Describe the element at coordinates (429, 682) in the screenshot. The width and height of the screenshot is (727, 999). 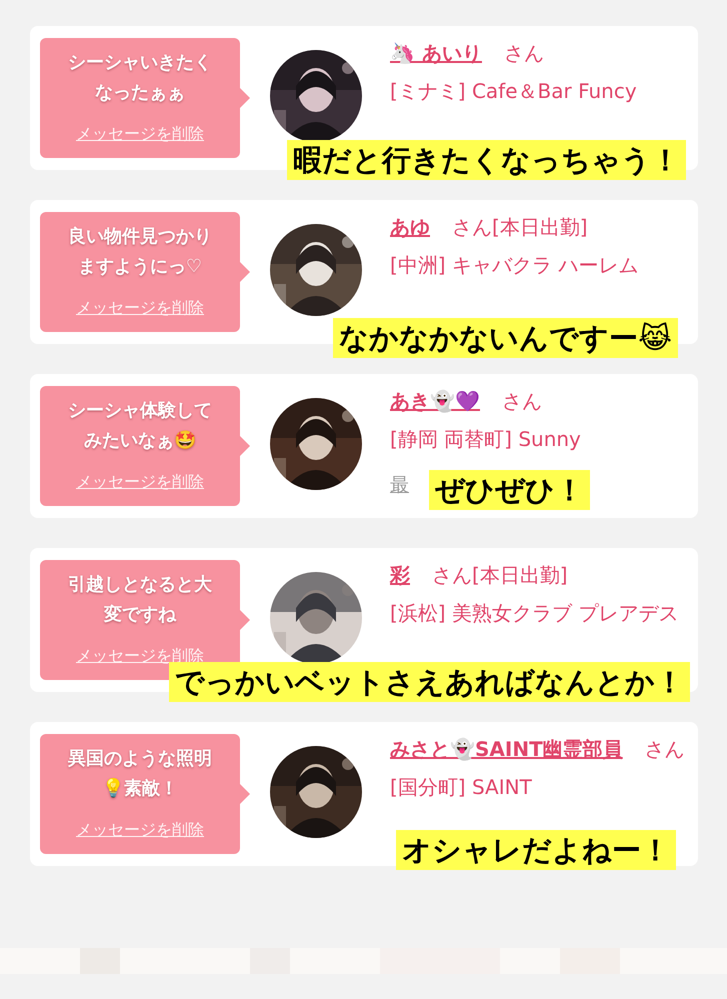
I see `caption-overlay: でっかいベットさえあればなんとか！` at that location.